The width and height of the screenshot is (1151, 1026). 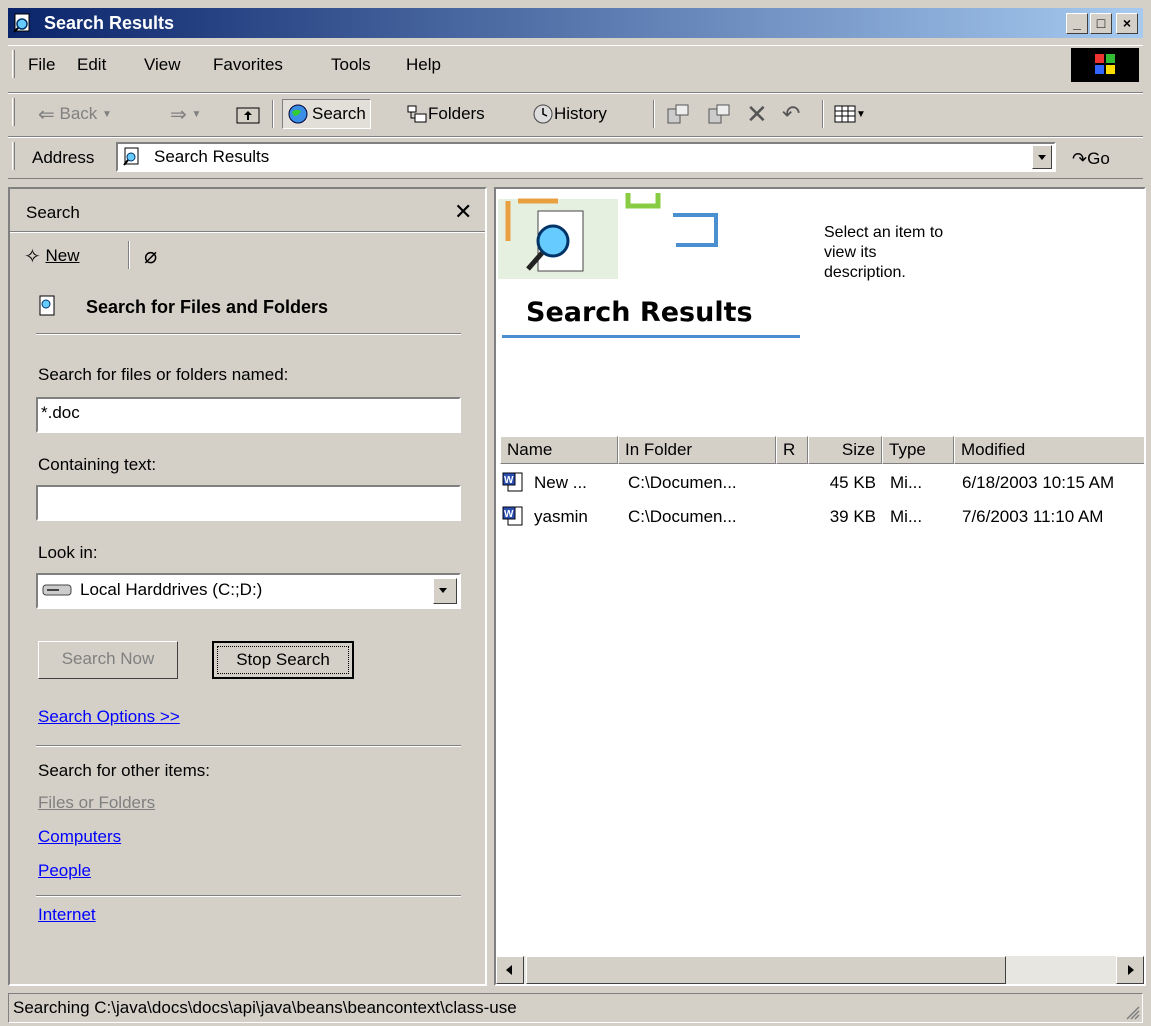 What do you see at coordinates (171, 589) in the screenshot?
I see `lookin-value: Local Harddrives (C:;D:)` at bounding box center [171, 589].